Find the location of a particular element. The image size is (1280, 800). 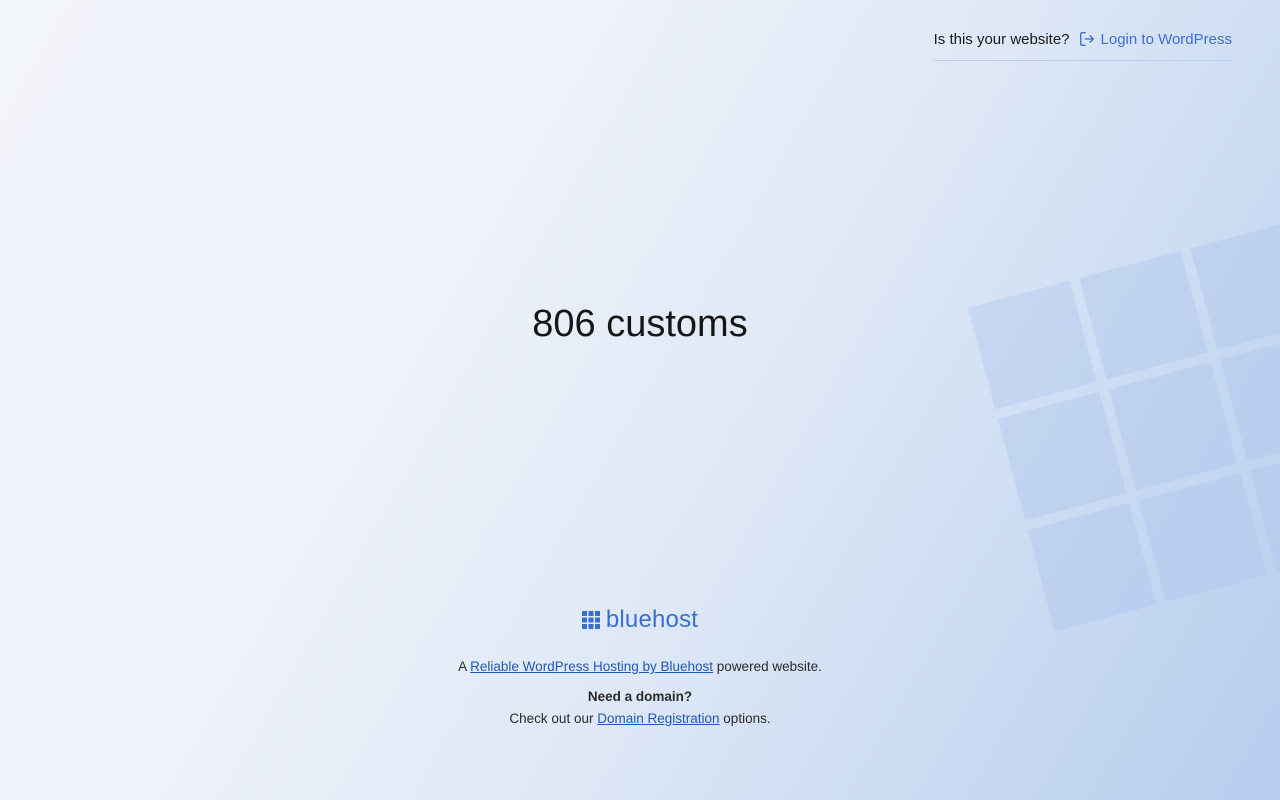

login-wordpress-link: Login to WordPress is located at coordinates (1155, 39).